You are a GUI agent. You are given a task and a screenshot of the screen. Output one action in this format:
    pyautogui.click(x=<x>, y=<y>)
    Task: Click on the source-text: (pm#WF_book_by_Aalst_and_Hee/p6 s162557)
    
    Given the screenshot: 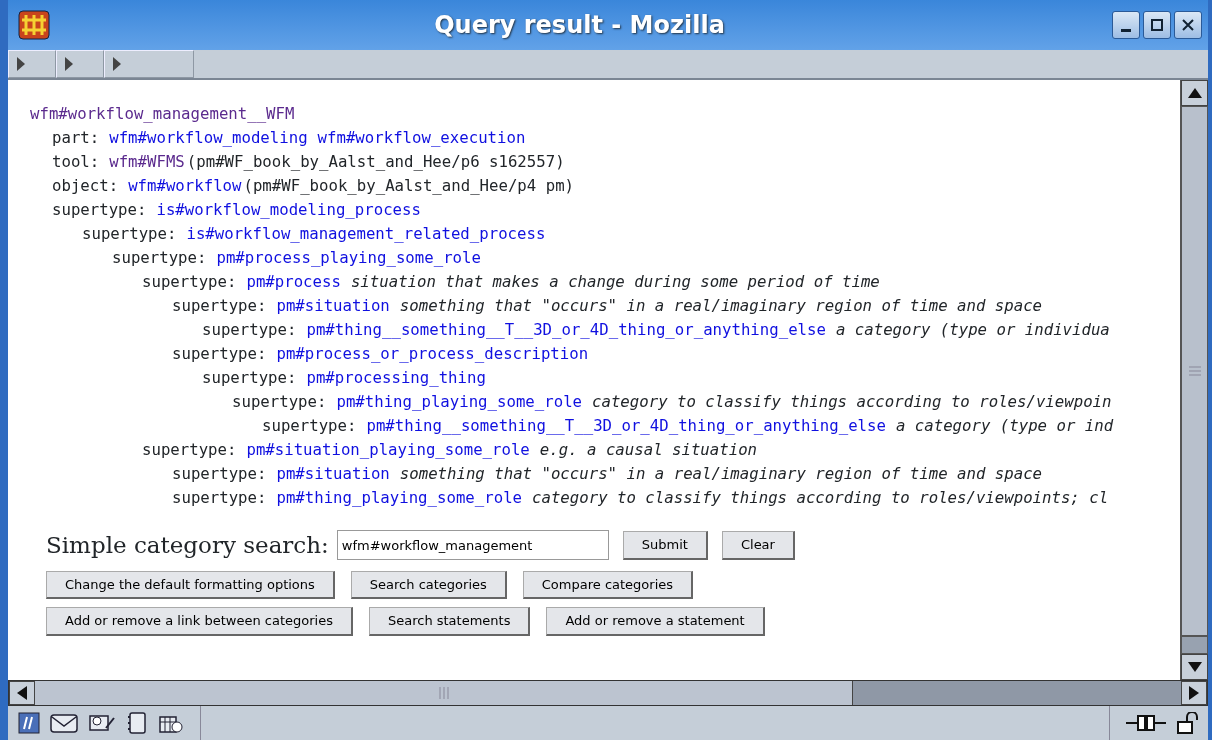 What is the action you would take?
    pyautogui.click(x=375, y=162)
    